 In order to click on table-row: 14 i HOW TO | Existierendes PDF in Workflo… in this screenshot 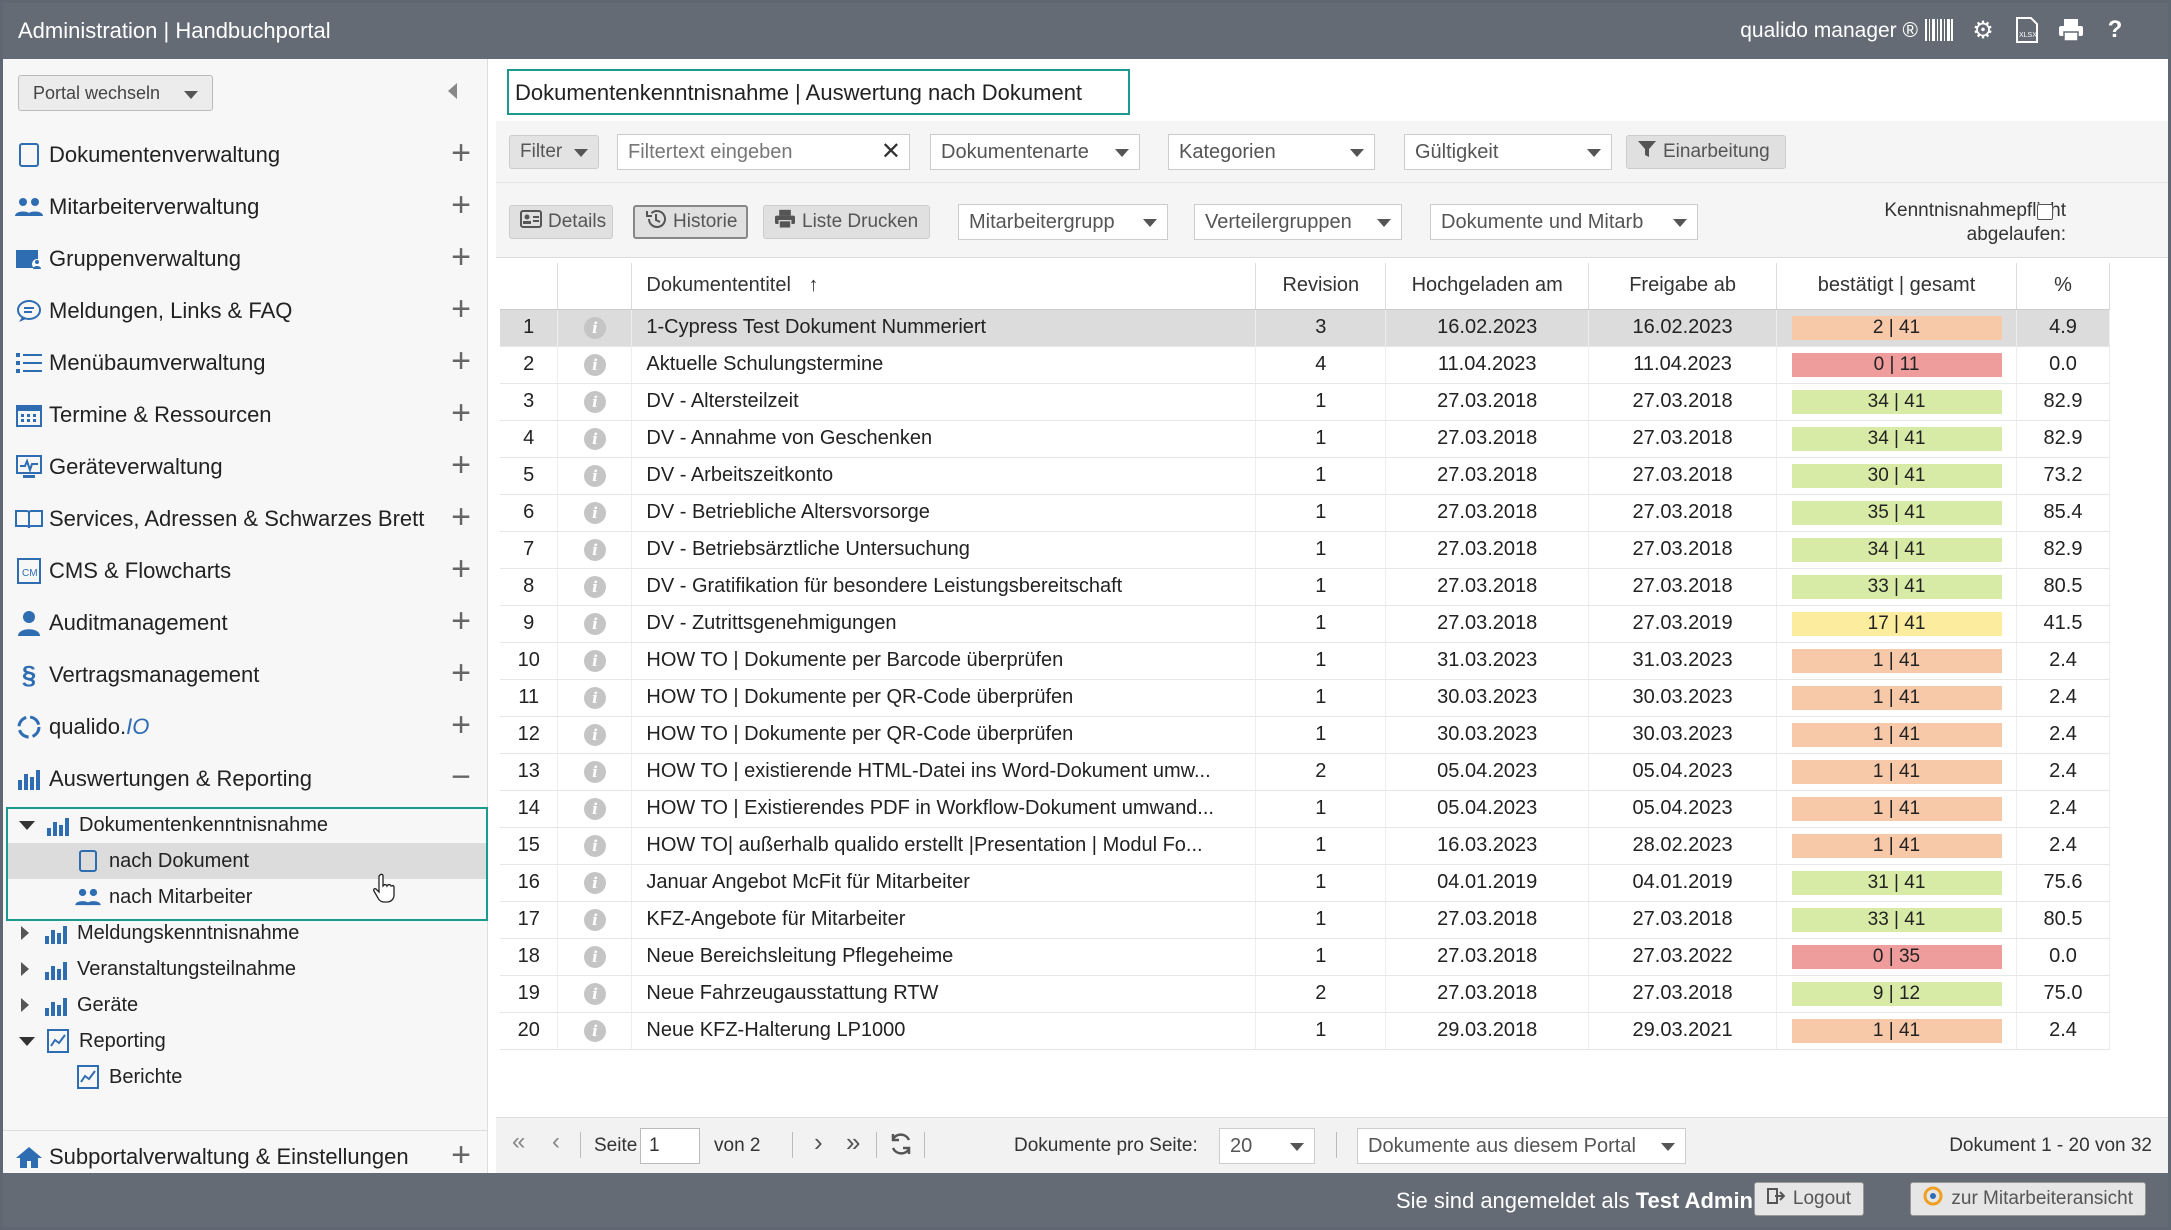, I will do `click(1305, 809)`.